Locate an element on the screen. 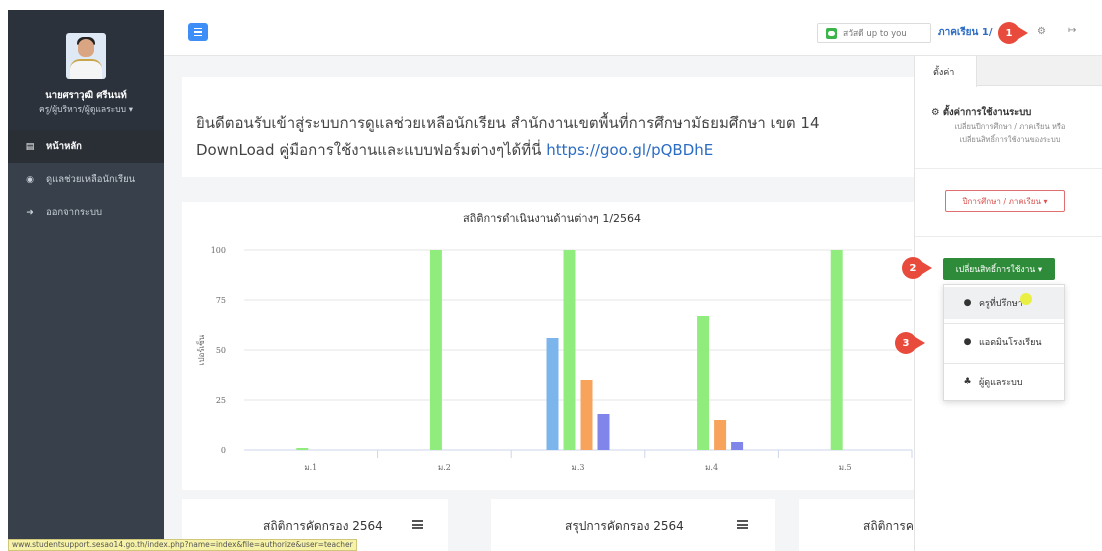  mouse-cursor-highlight is located at coordinates (1026, 299).